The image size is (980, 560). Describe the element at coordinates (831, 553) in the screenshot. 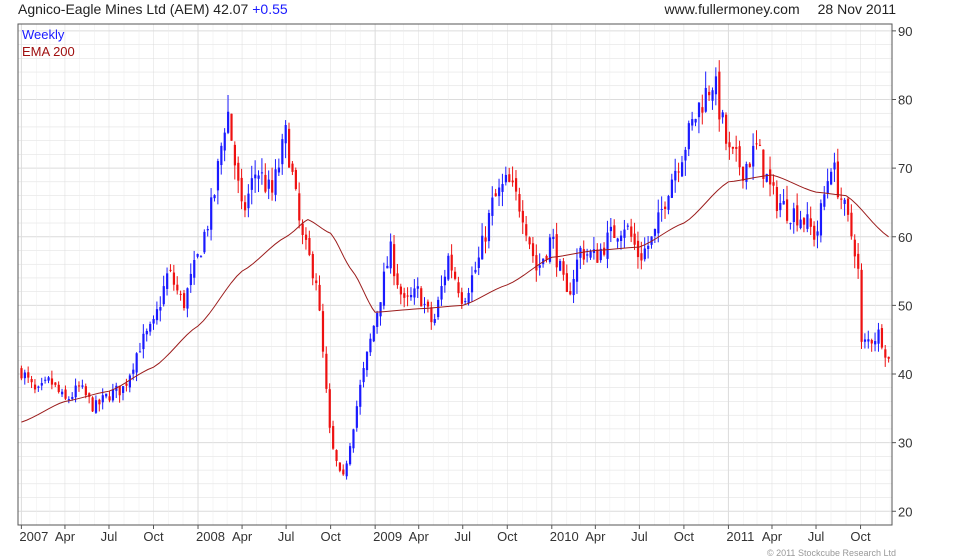

I see `copyright-credit: © 2011 Stockcube Research Ltd` at that location.